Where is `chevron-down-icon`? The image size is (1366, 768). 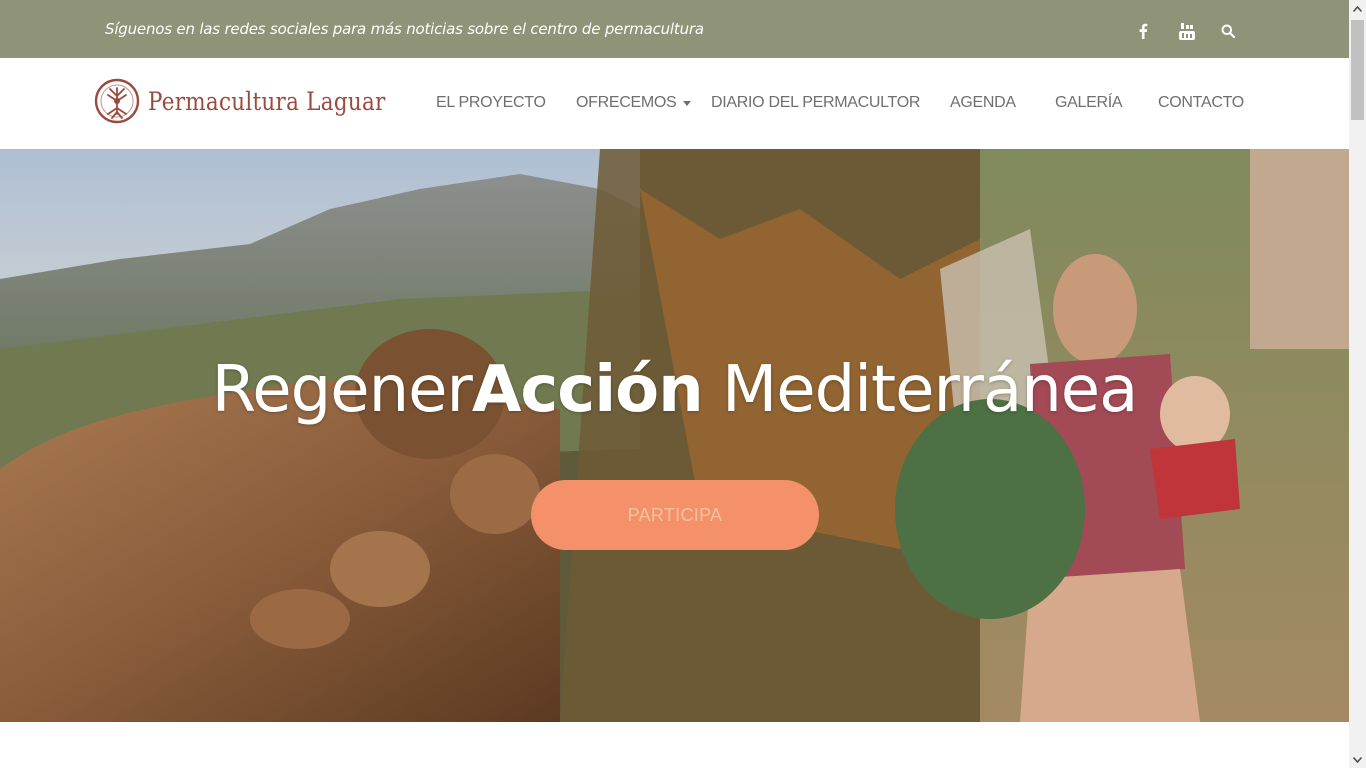 chevron-down-icon is located at coordinates (687, 103).